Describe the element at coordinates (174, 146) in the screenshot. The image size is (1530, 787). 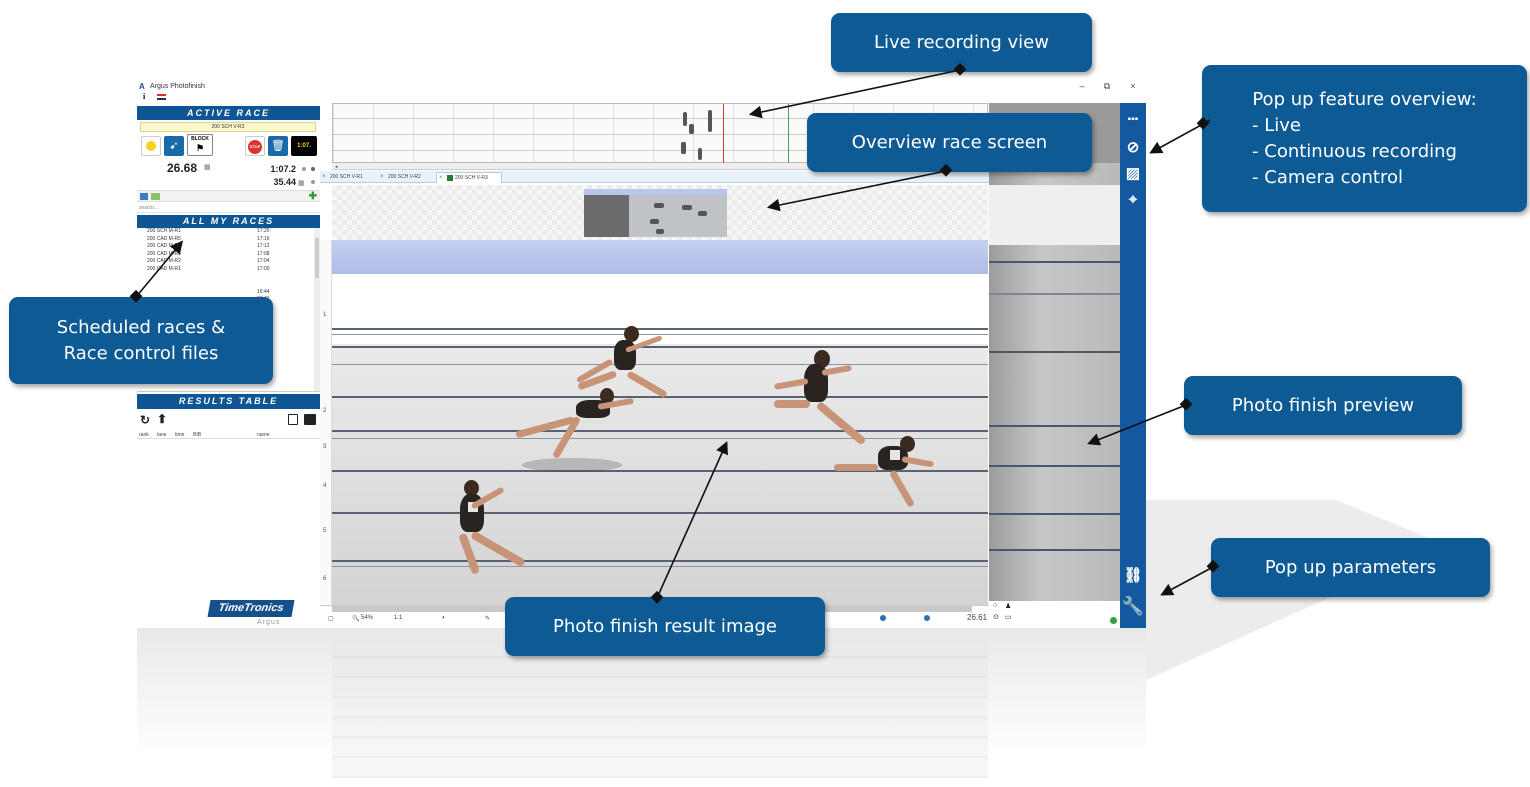
I see `start-gun-button: ➹` at that location.